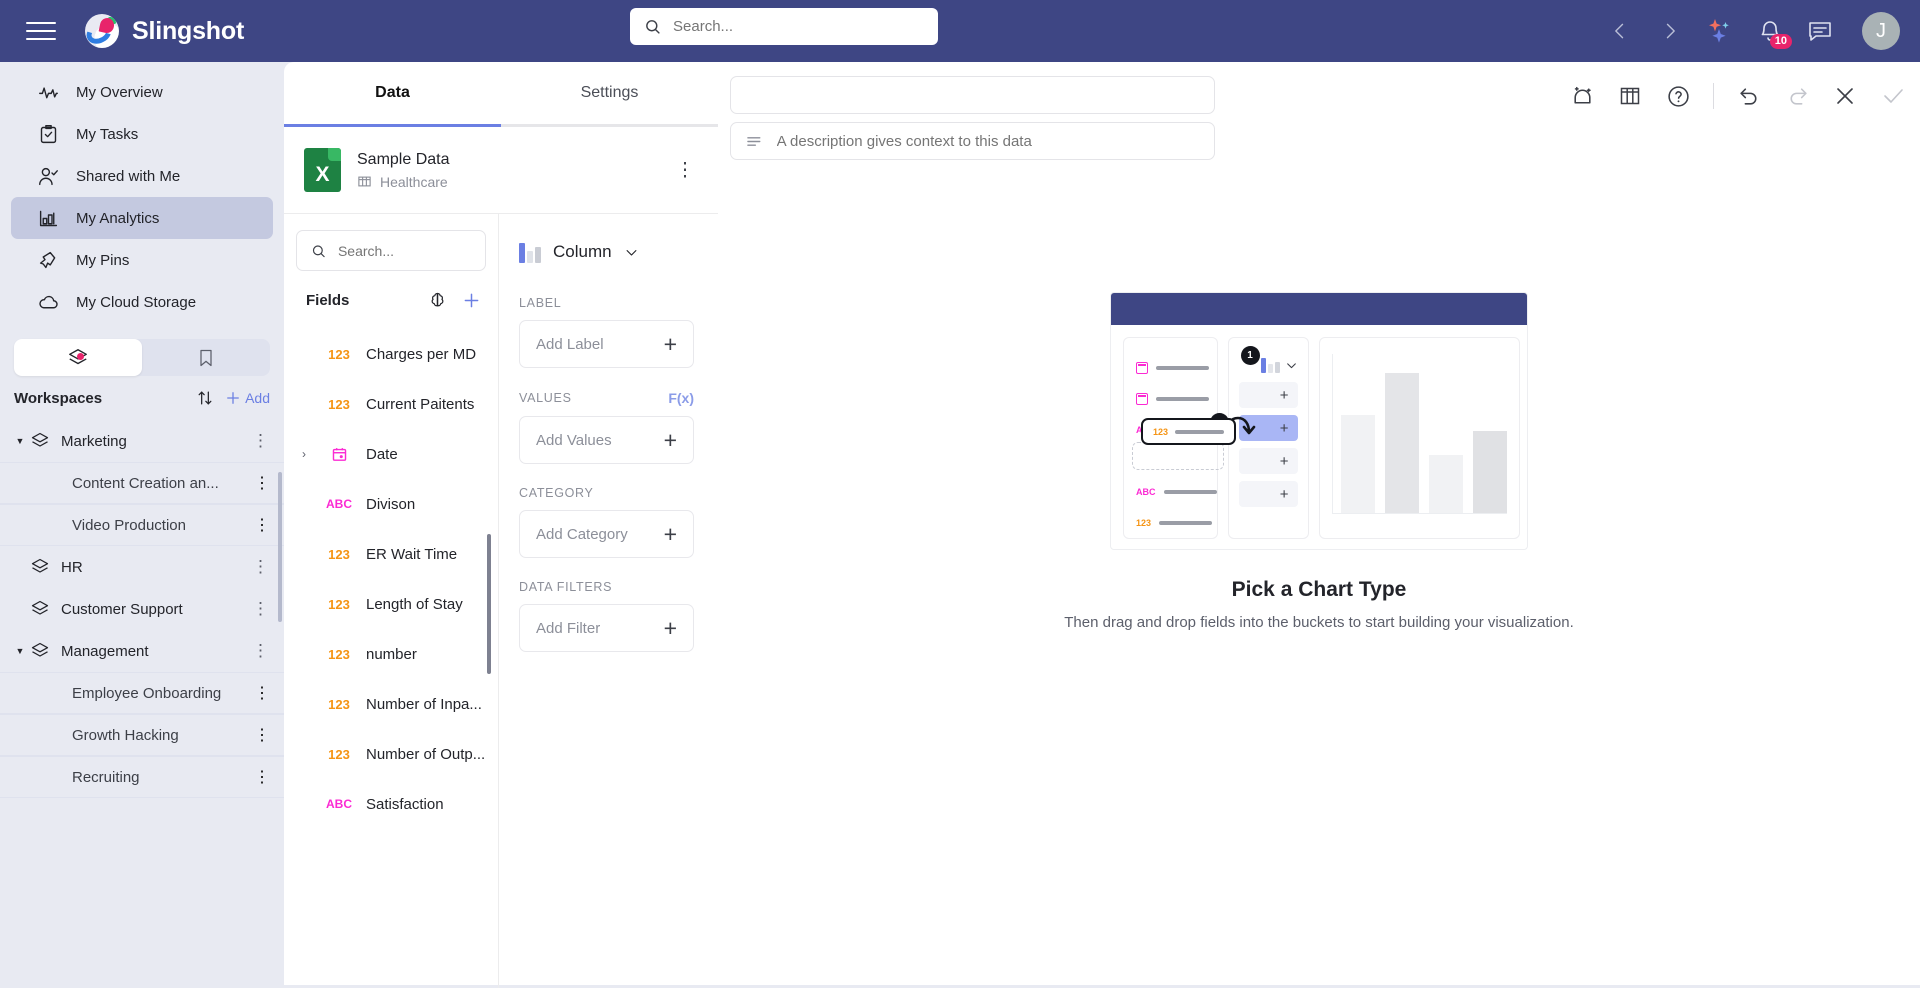 This screenshot has height=988, width=1920. I want to click on datasource-header: X Sample Data Healthcare ⋮, so click(501, 170).